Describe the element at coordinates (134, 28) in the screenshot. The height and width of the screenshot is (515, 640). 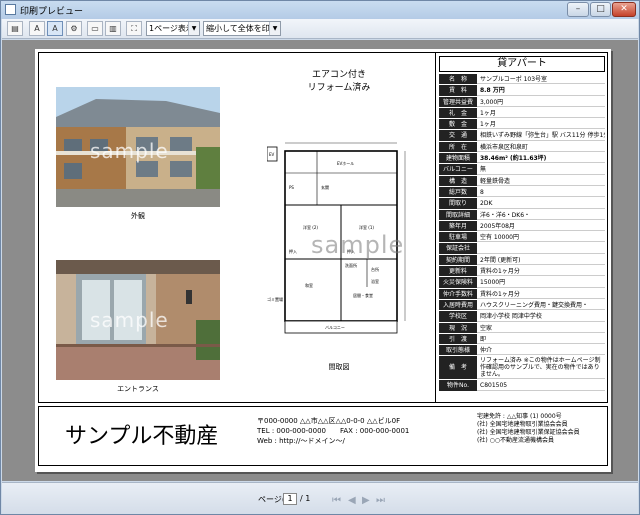
I see `full-screen-icon: ⛶` at that location.